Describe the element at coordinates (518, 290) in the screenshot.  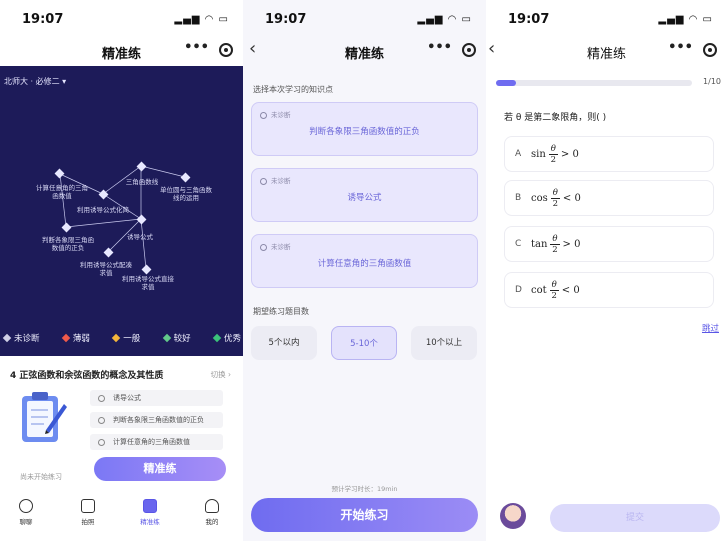
I see `option-letter: D` at that location.